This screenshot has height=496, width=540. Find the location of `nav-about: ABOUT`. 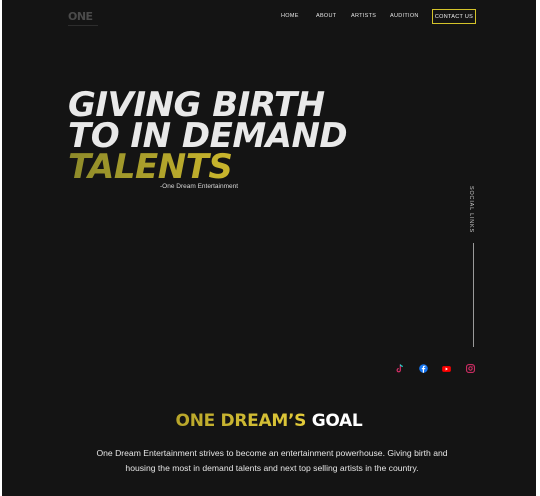

nav-about: ABOUT is located at coordinates (326, 16).